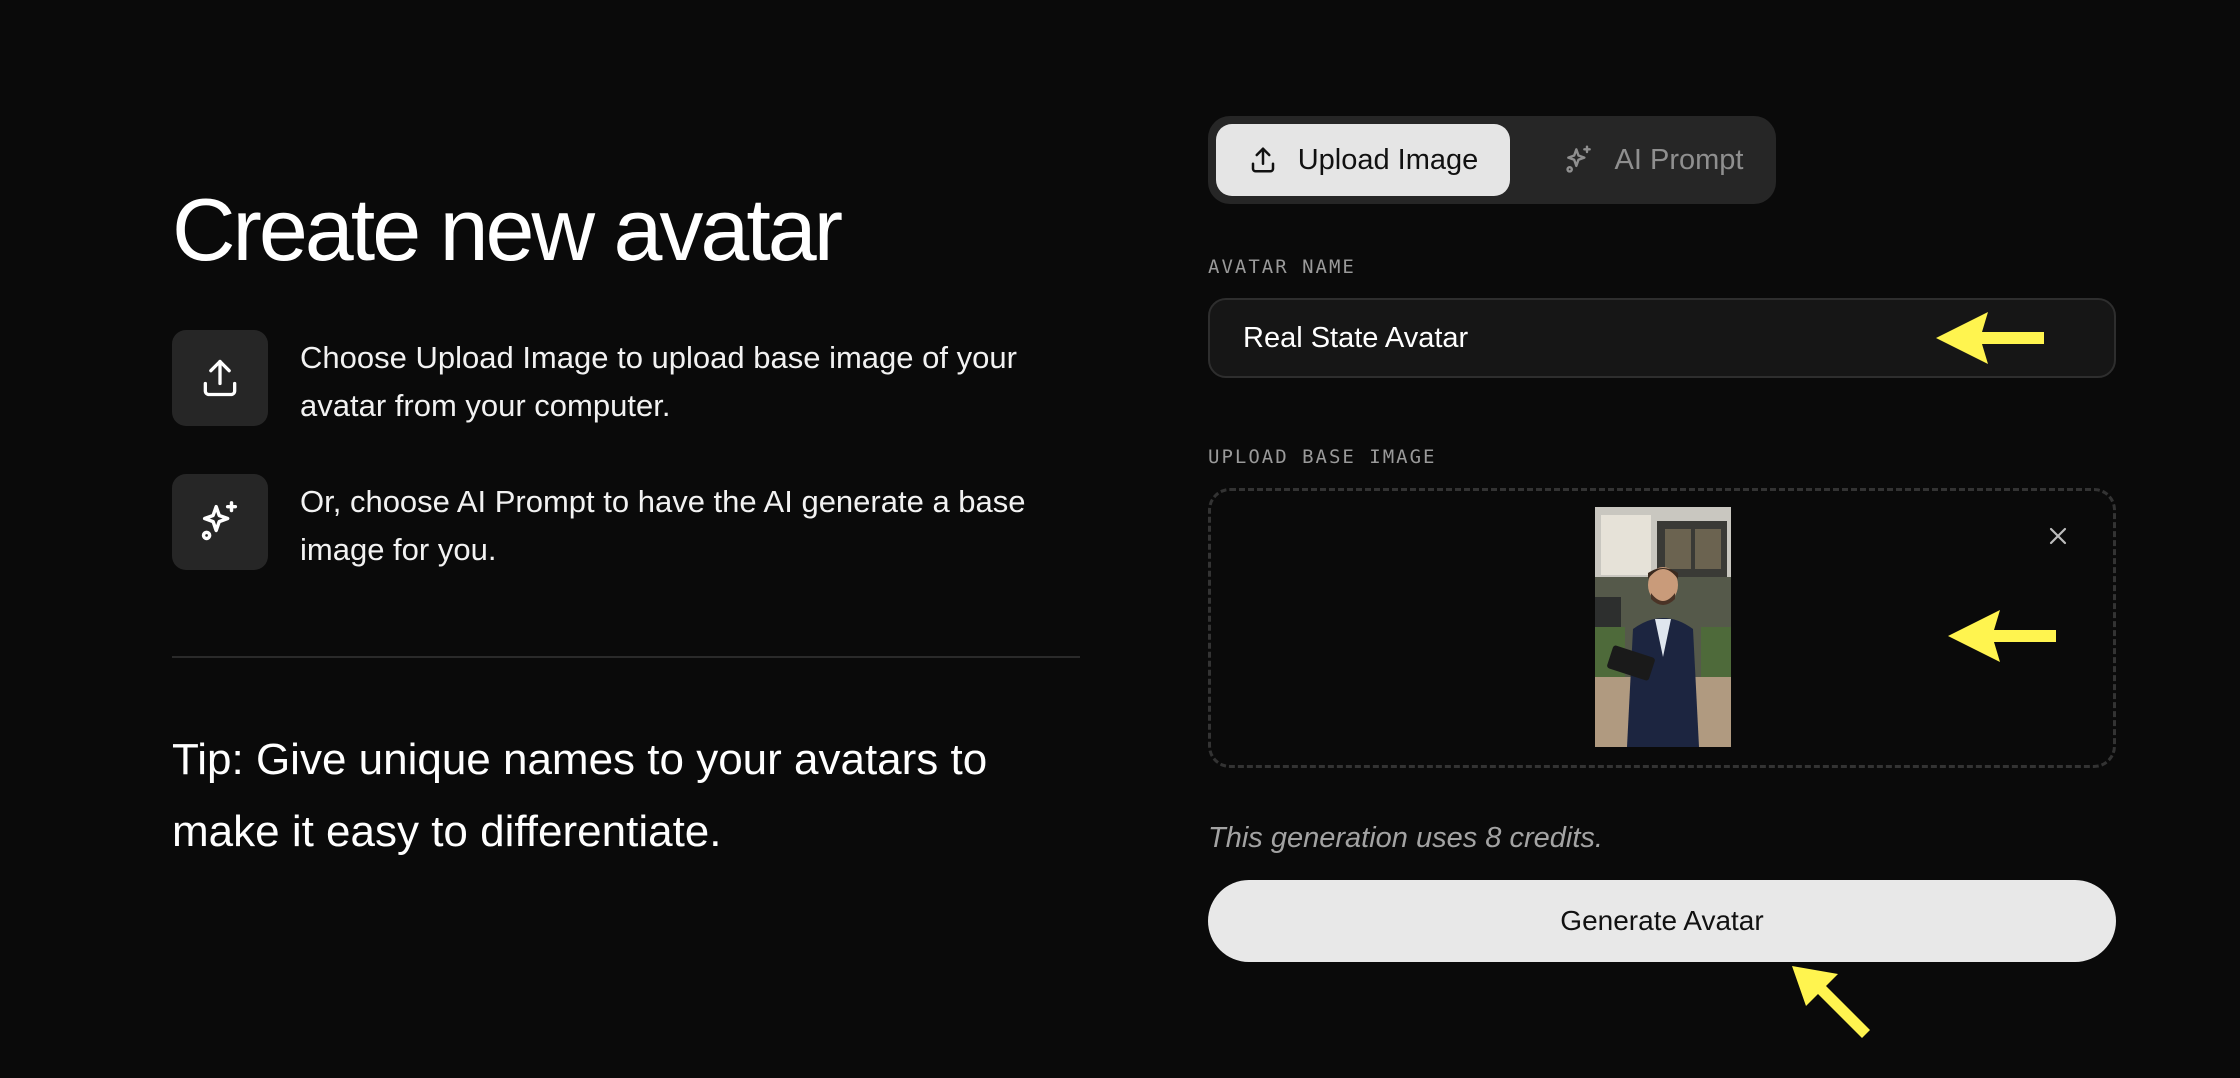  Describe the element at coordinates (1405, 838) in the screenshot. I see `credits-note: This generation uses 8 credits.` at that location.